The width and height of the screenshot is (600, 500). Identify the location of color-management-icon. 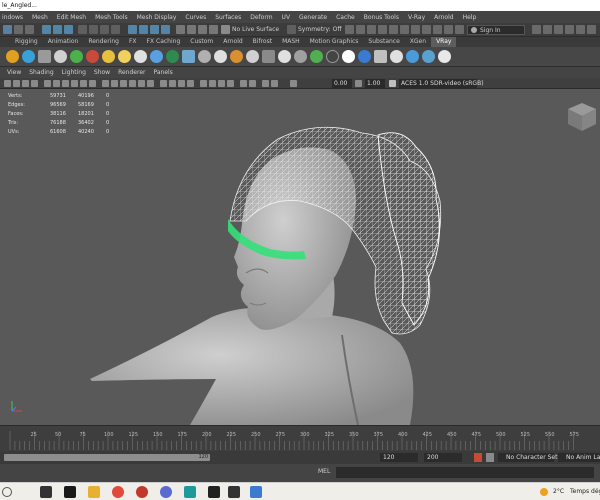
(293, 83).